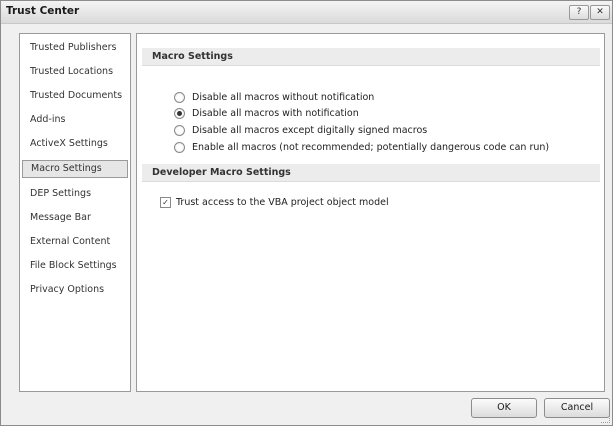  I want to click on sidebar-item-file-block-settings: File Block Settings, so click(75, 268).